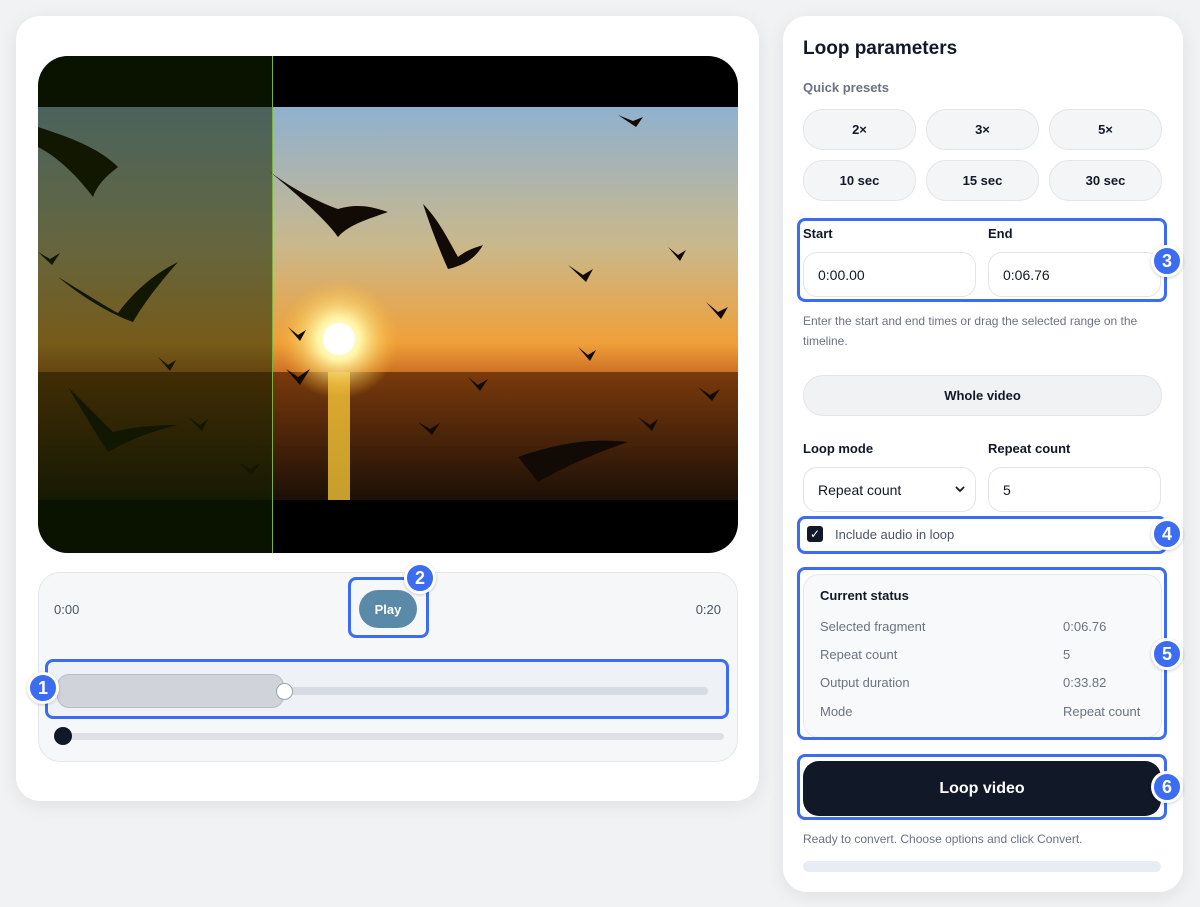 This screenshot has width=1200, height=907. What do you see at coordinates (1085, 682) in the screenshot?
I see `status-value-output-duration: 0:33.82` at bounding box center [1085, 682].